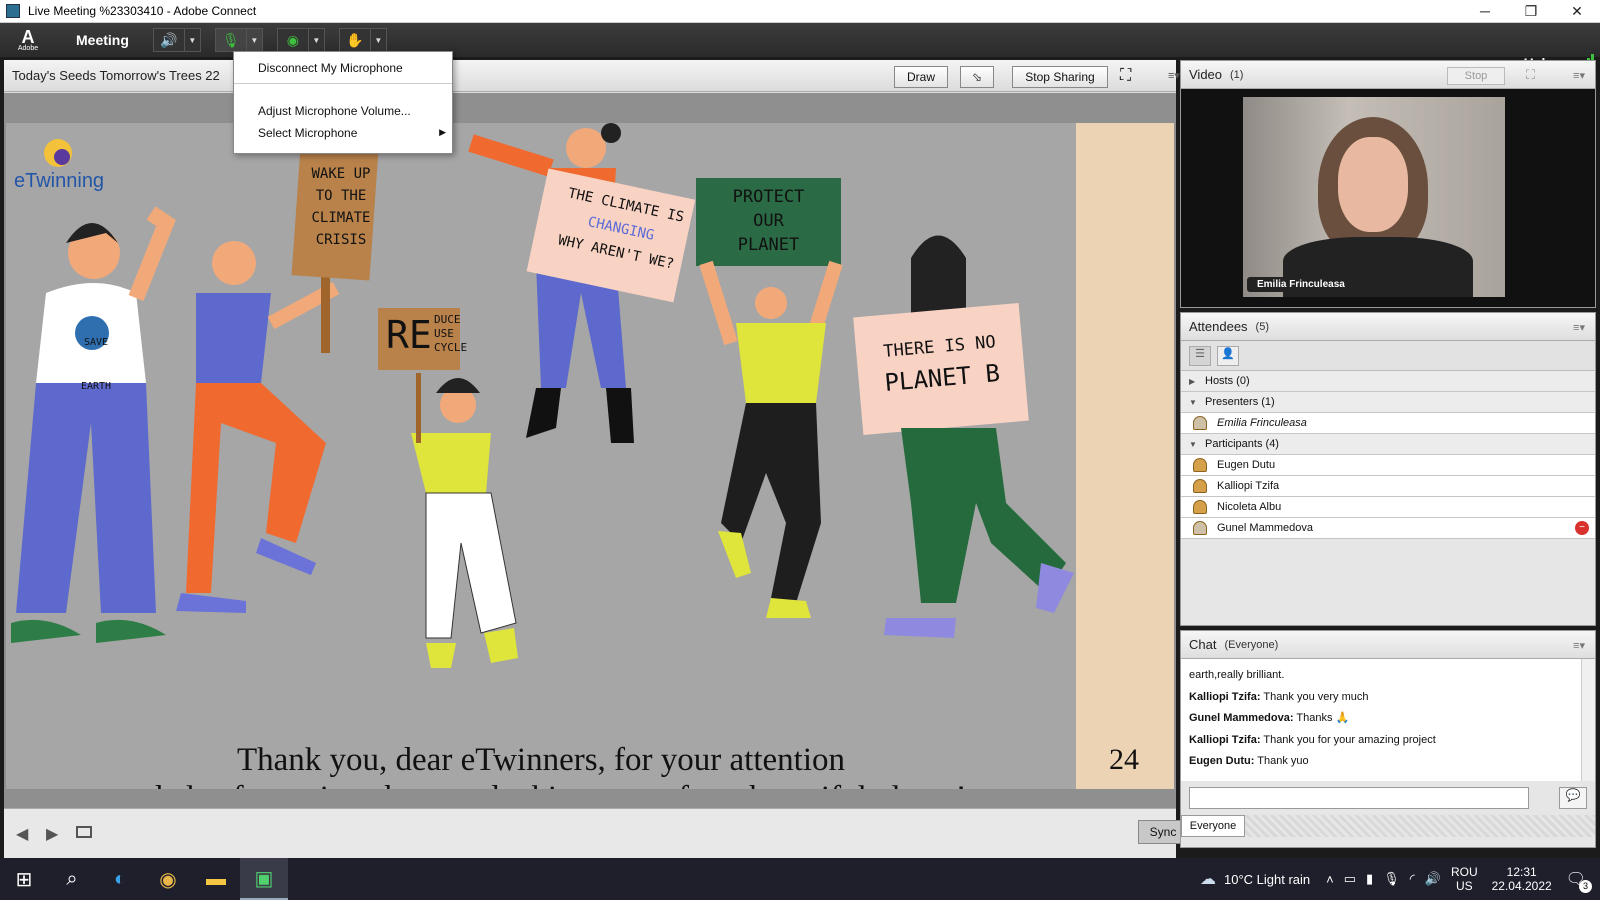  Describe the element at coordinates (942, 364) in the screenshot. I see `sign-no-planet-b: THERE IS NO PLANET B` at that location.